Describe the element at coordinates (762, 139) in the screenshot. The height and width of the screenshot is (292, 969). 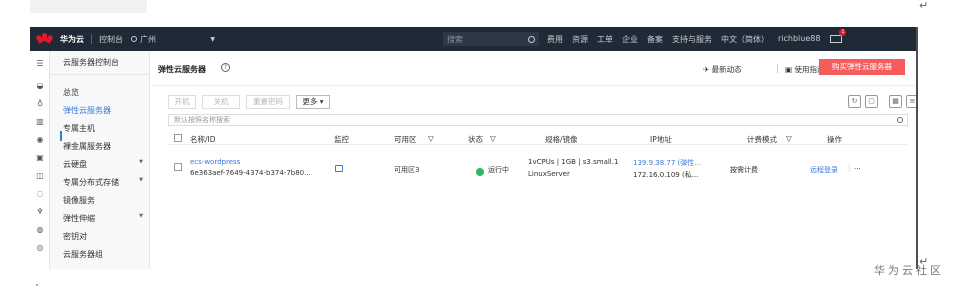
I see `column-billing: 计费模式` at that location.